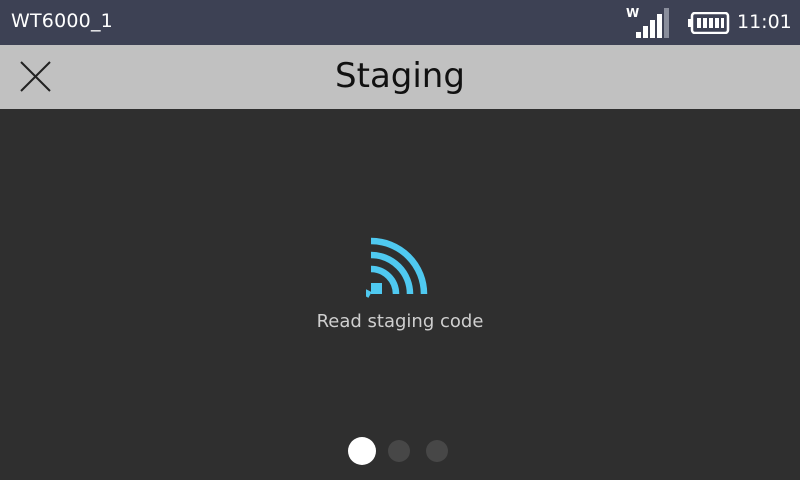 The width and height of the screenshot is (800, 480). What do you see at coordinates (400, 22) in the screenshot?
I see `status-bar: WT6000_1 W 11:01` at bounding box center [400, 22].